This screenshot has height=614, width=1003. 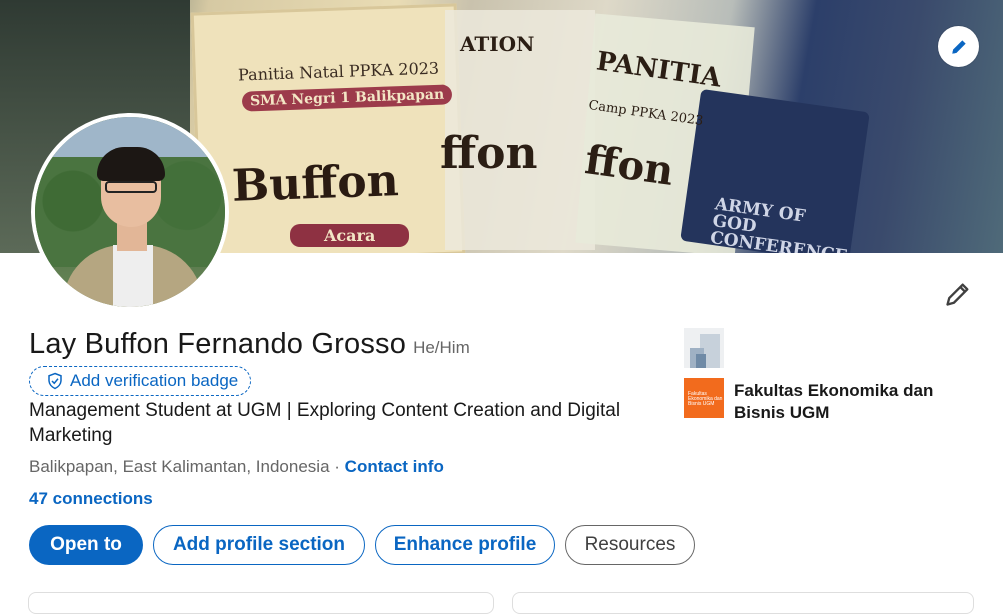 I want to click on building-icon, so click(x=701, y=361).